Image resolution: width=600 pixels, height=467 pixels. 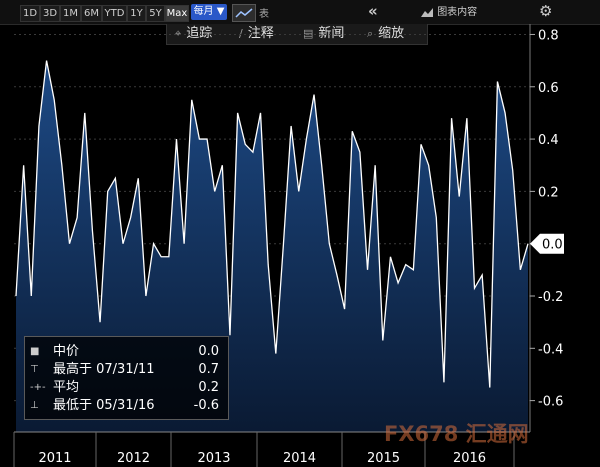 I want to click on min-marker-icon: ⊥, so click(x=34, y=405).